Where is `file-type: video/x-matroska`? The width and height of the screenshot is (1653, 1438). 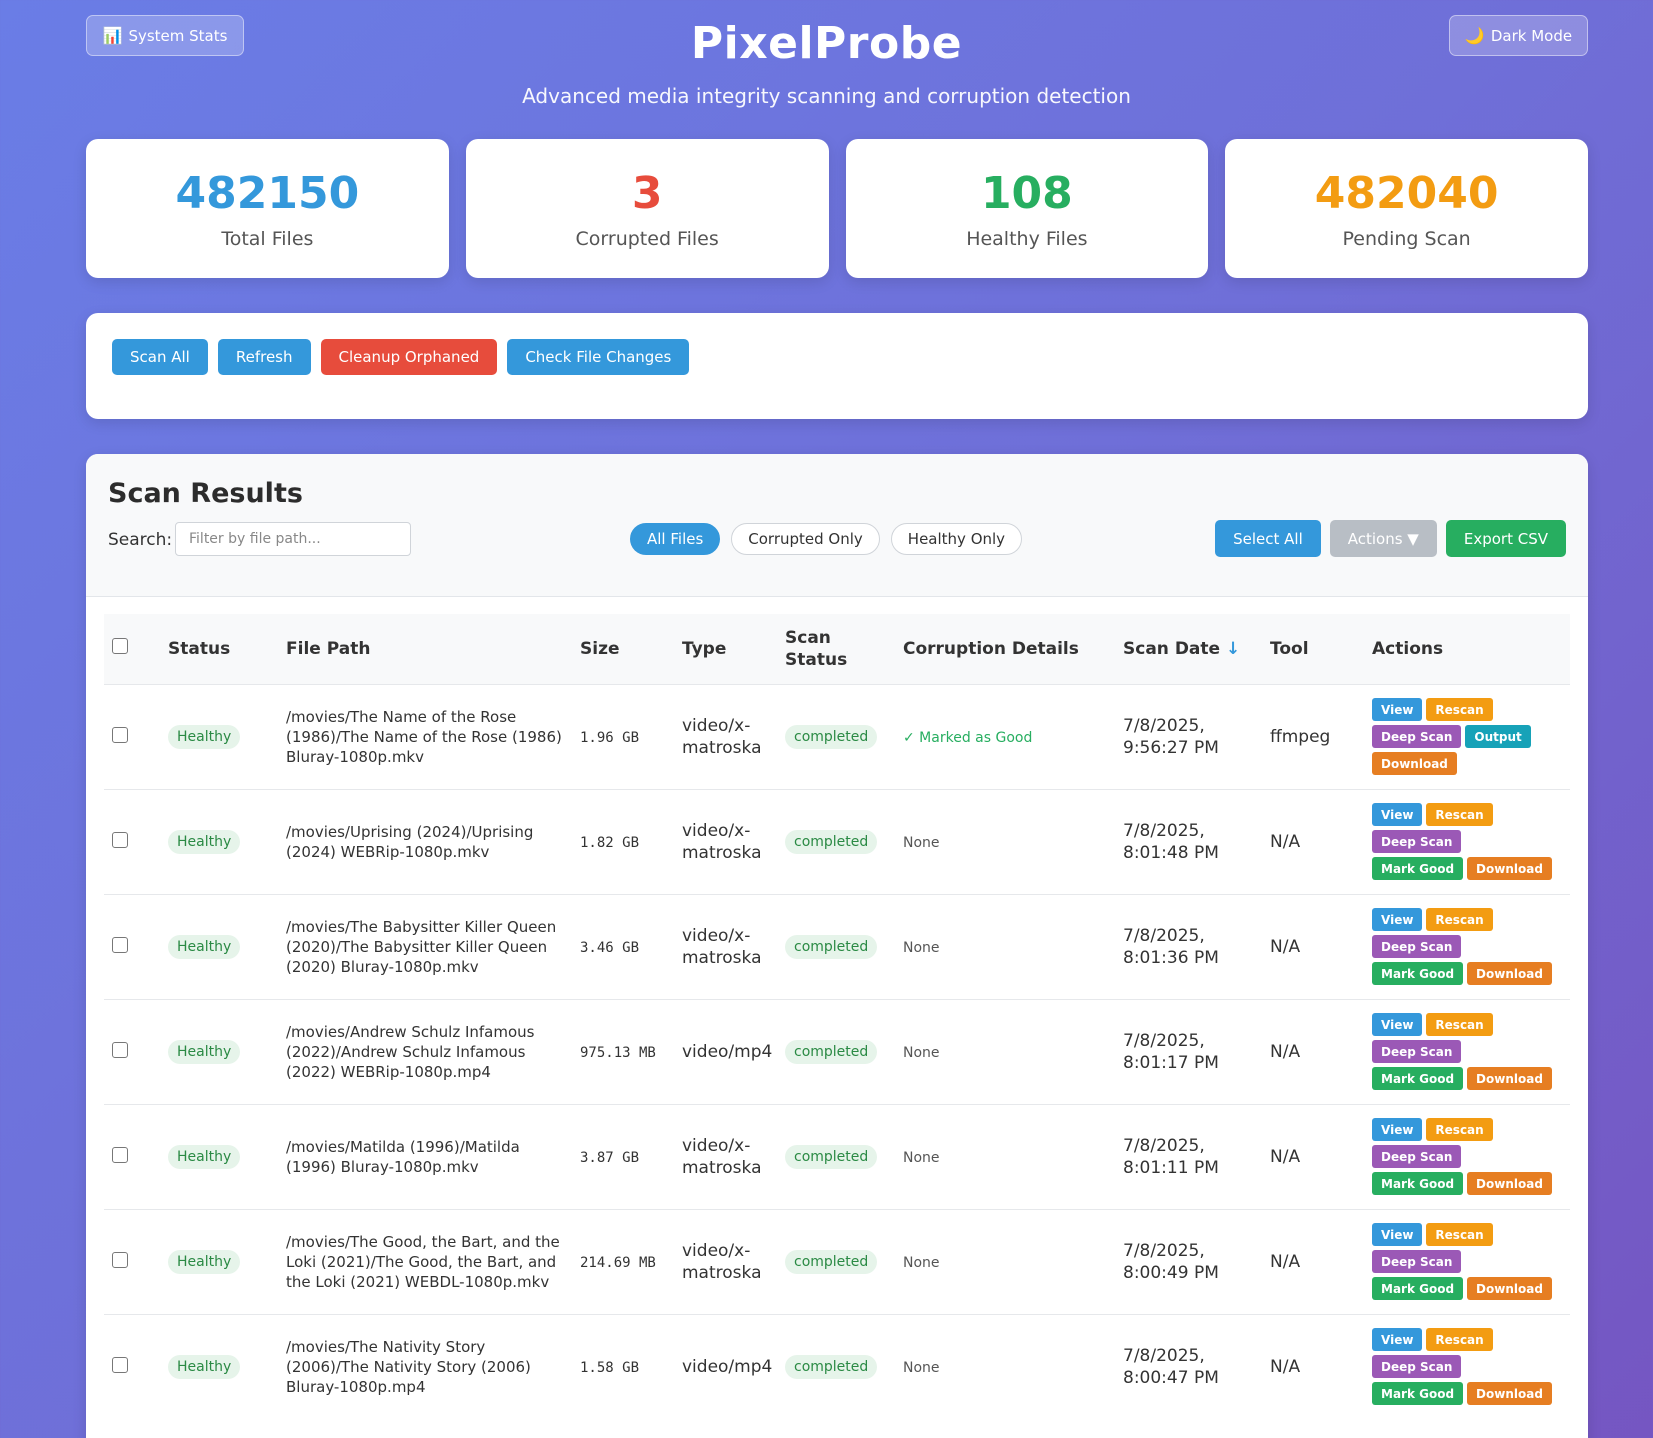
file-type: video/x-matroska is located at coordinates (722, 1261).